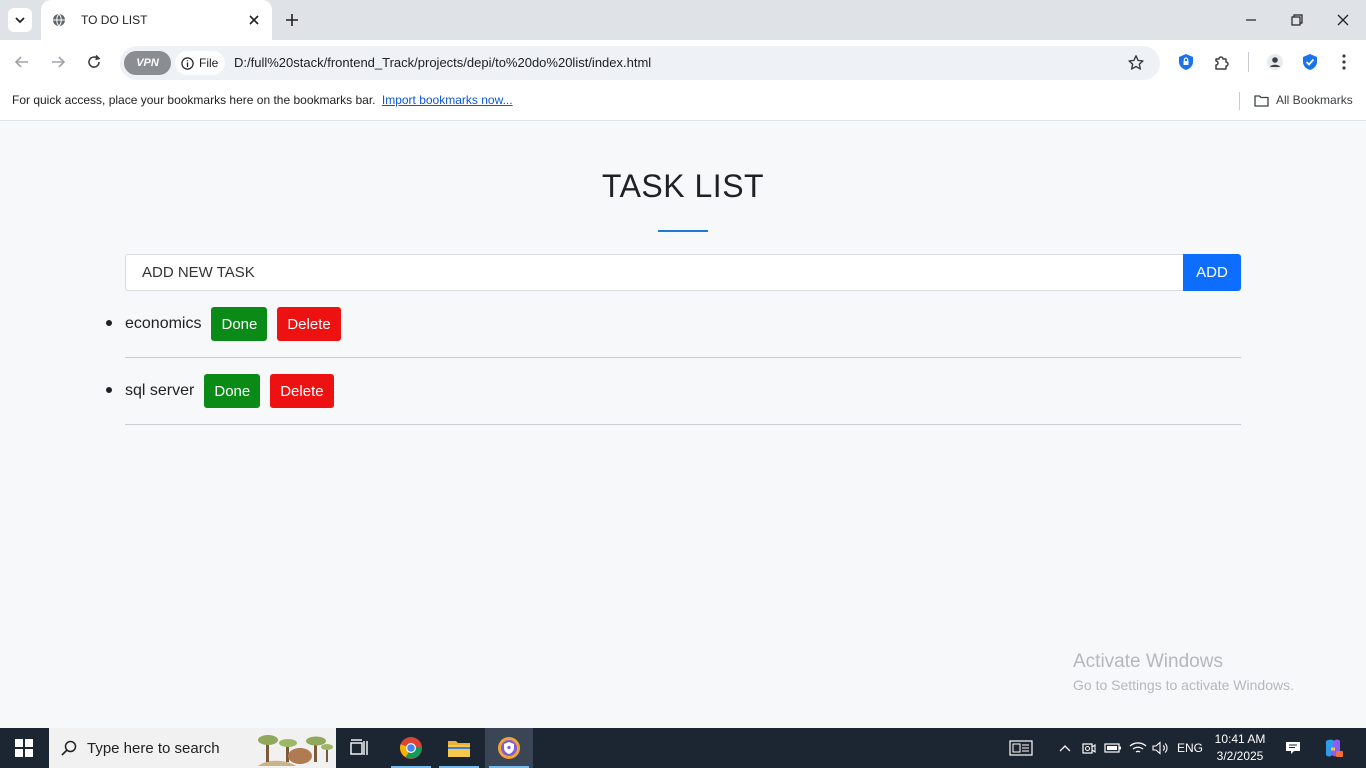 This screenshot has width=1366, height=768. I want to click on show-hidden-icons-button, so click(1065, 748).